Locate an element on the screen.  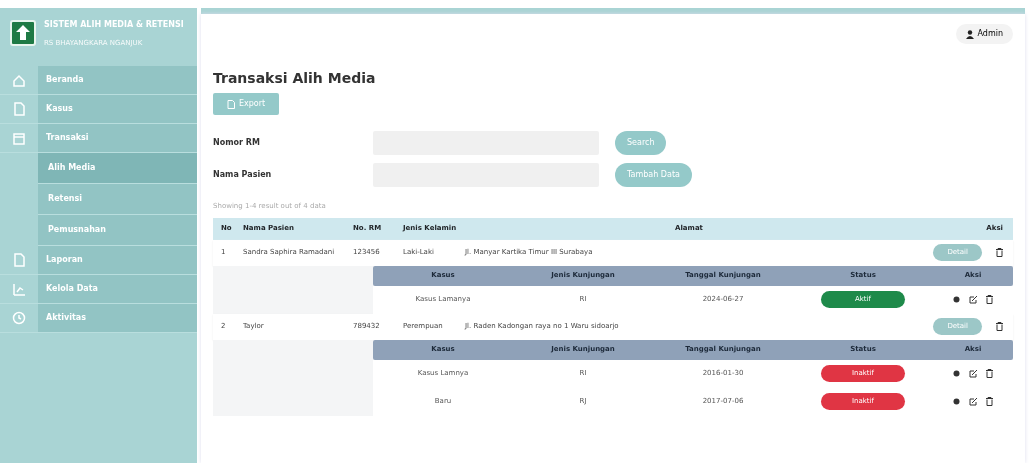
sidebar-item: Kasus is located at coordinates (117, 109).